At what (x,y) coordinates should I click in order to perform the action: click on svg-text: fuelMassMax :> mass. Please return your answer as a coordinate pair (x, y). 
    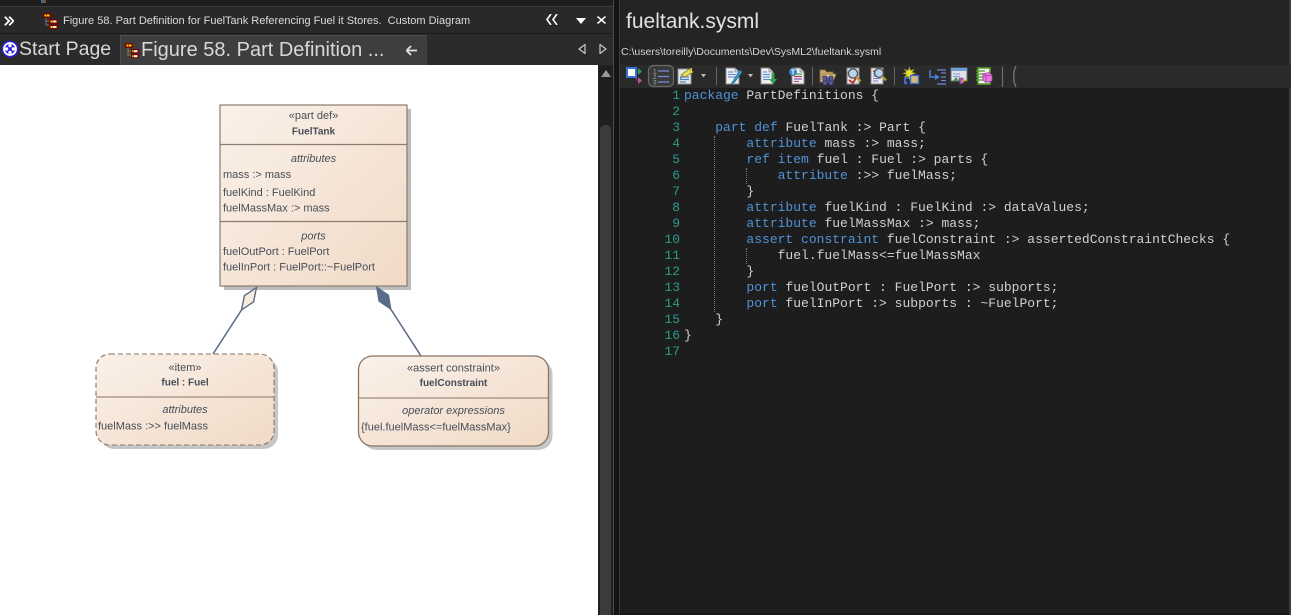
    Looking at the image, I should click on (276, 209).